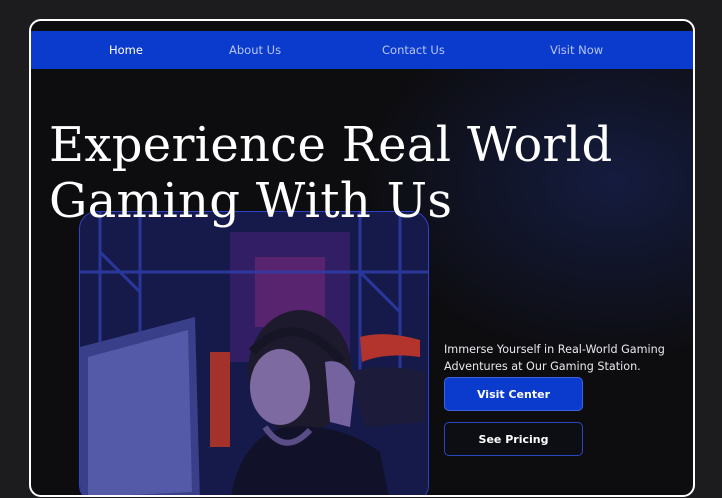 This screenshot has height=498, width=722. I want to click on hero-title-line-2: Gaming With Us, so click(251, 201).